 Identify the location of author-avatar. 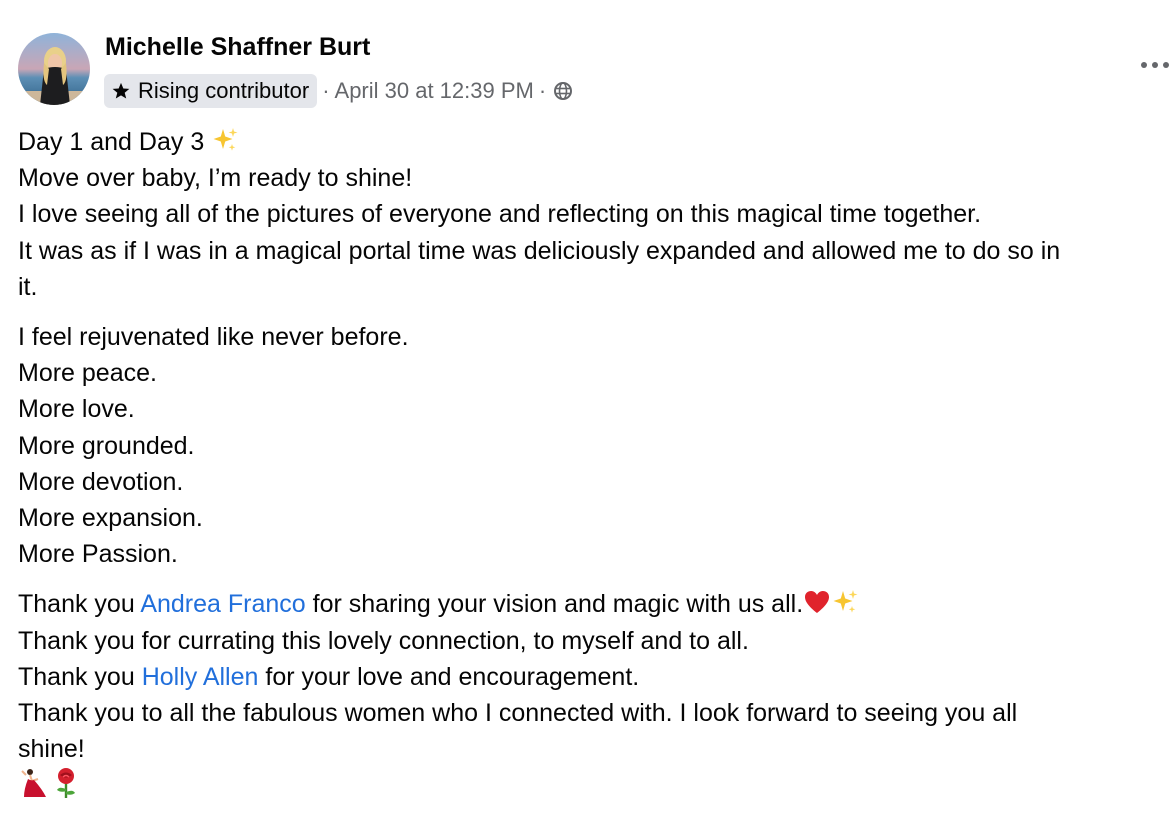
(54, 69).